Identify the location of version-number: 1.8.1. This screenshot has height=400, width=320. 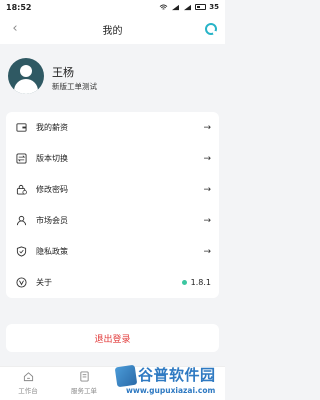
(200, 282).